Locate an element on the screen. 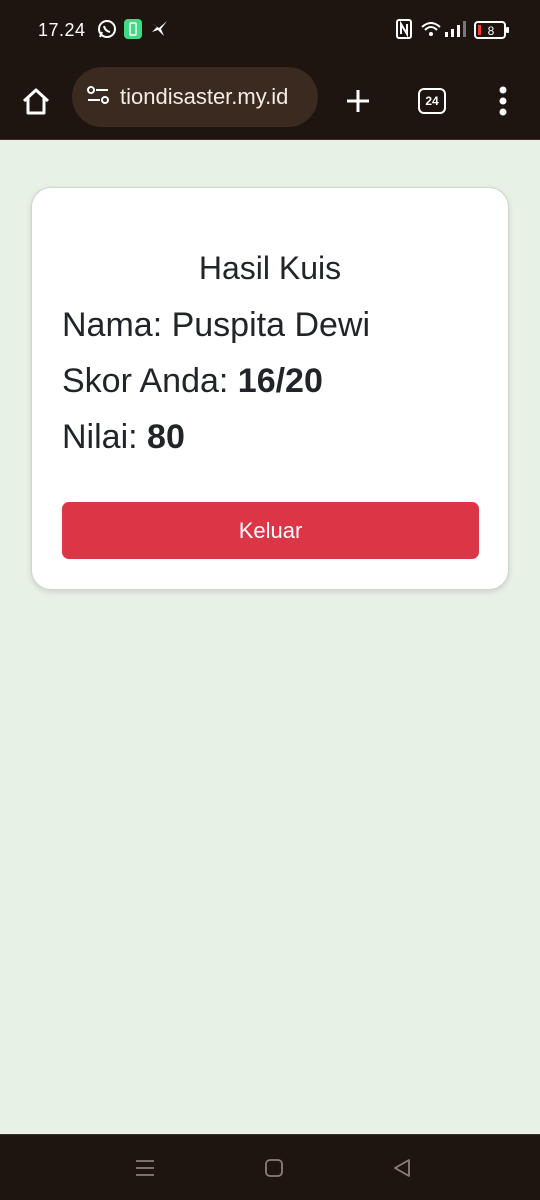  battery-icon: 8 is located at coordinates (492, 32).